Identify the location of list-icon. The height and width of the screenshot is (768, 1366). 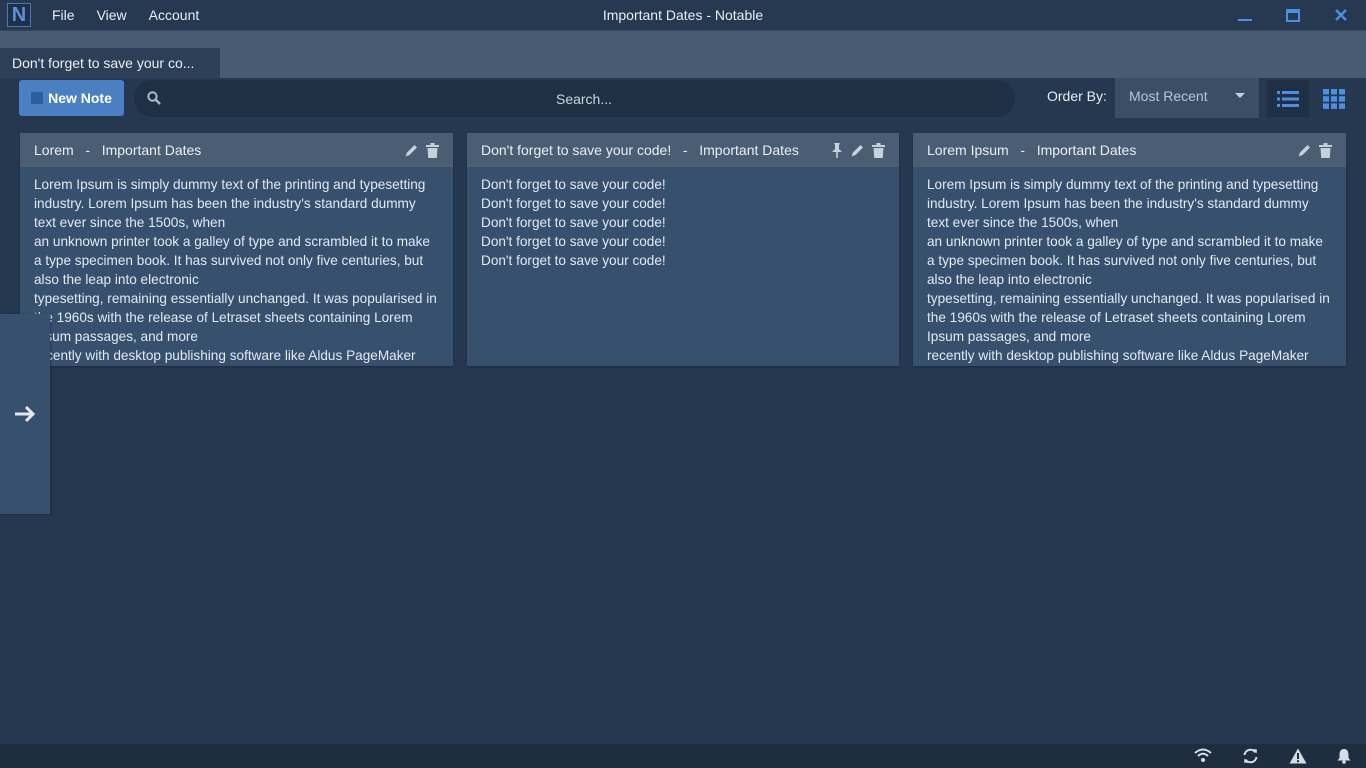
(1288, 98).